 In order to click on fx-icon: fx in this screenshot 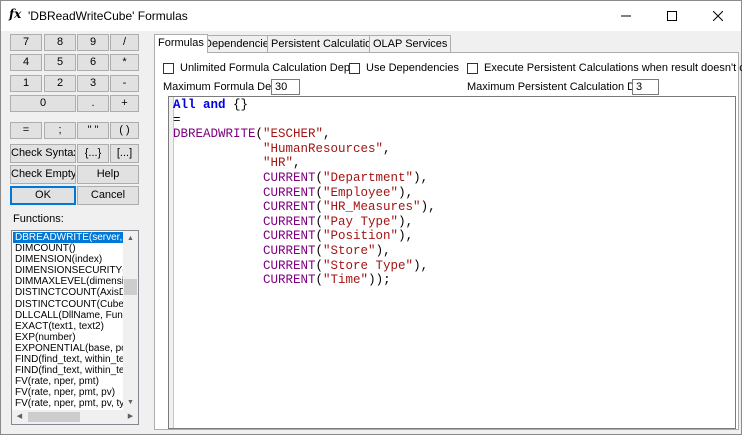, I will do `click(15, 14)`.